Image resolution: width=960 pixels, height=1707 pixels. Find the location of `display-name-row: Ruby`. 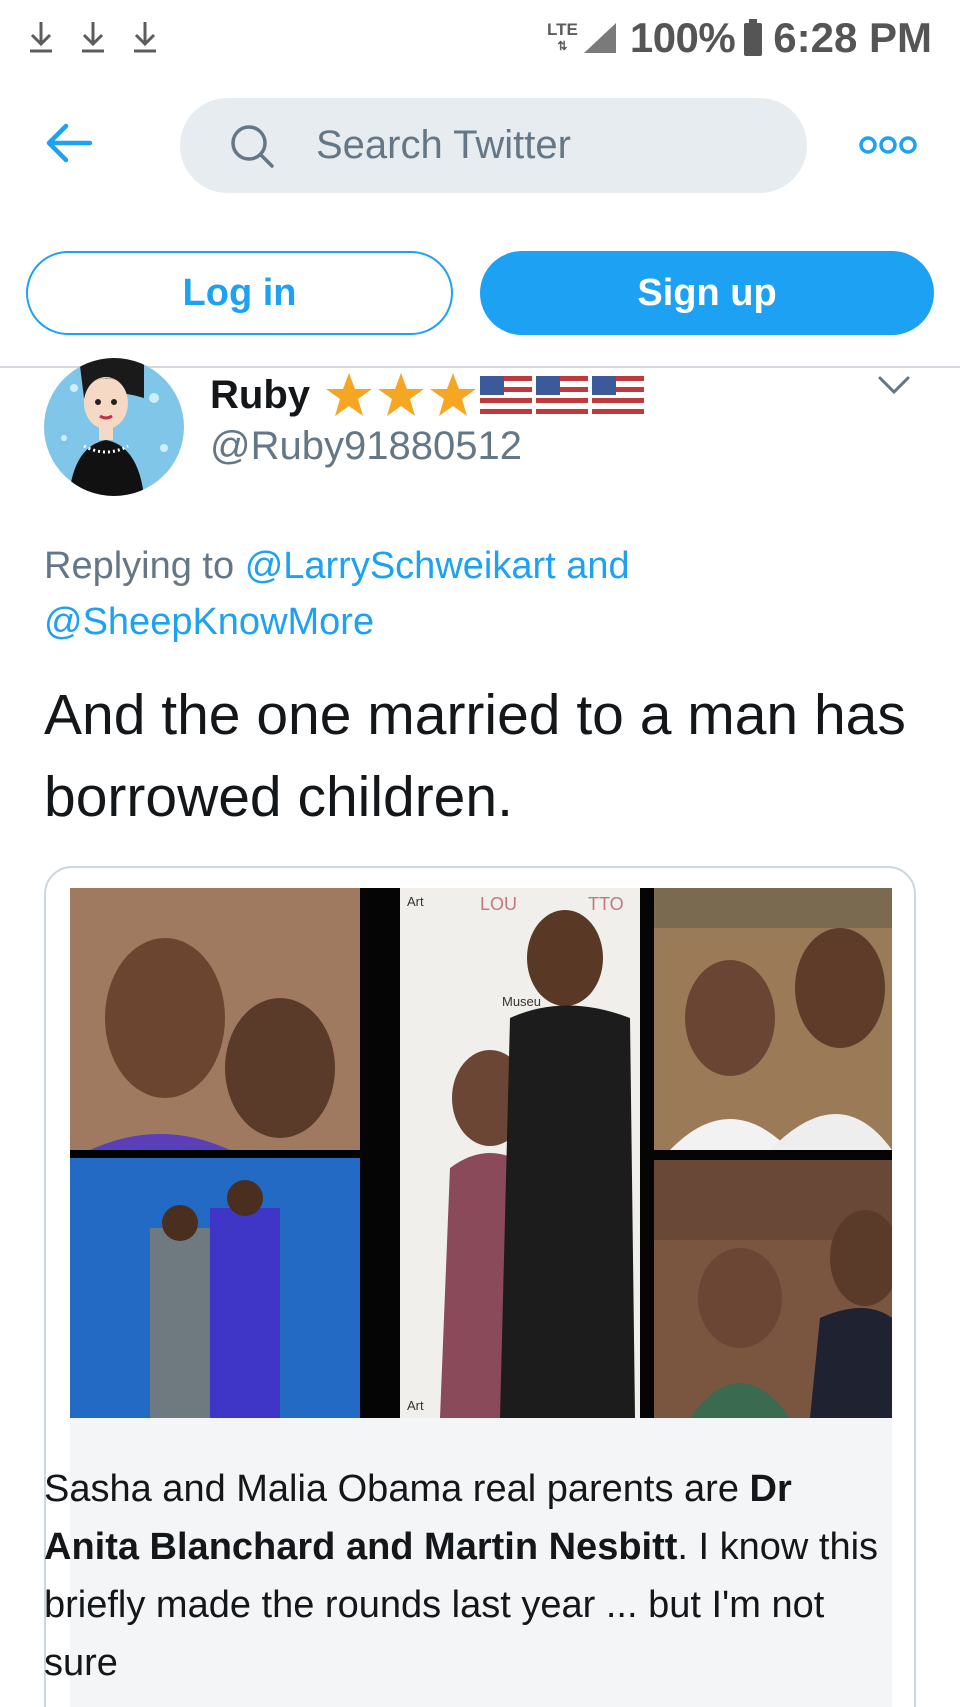

display-name-row: Ruby is located at coordinates (429, 395).